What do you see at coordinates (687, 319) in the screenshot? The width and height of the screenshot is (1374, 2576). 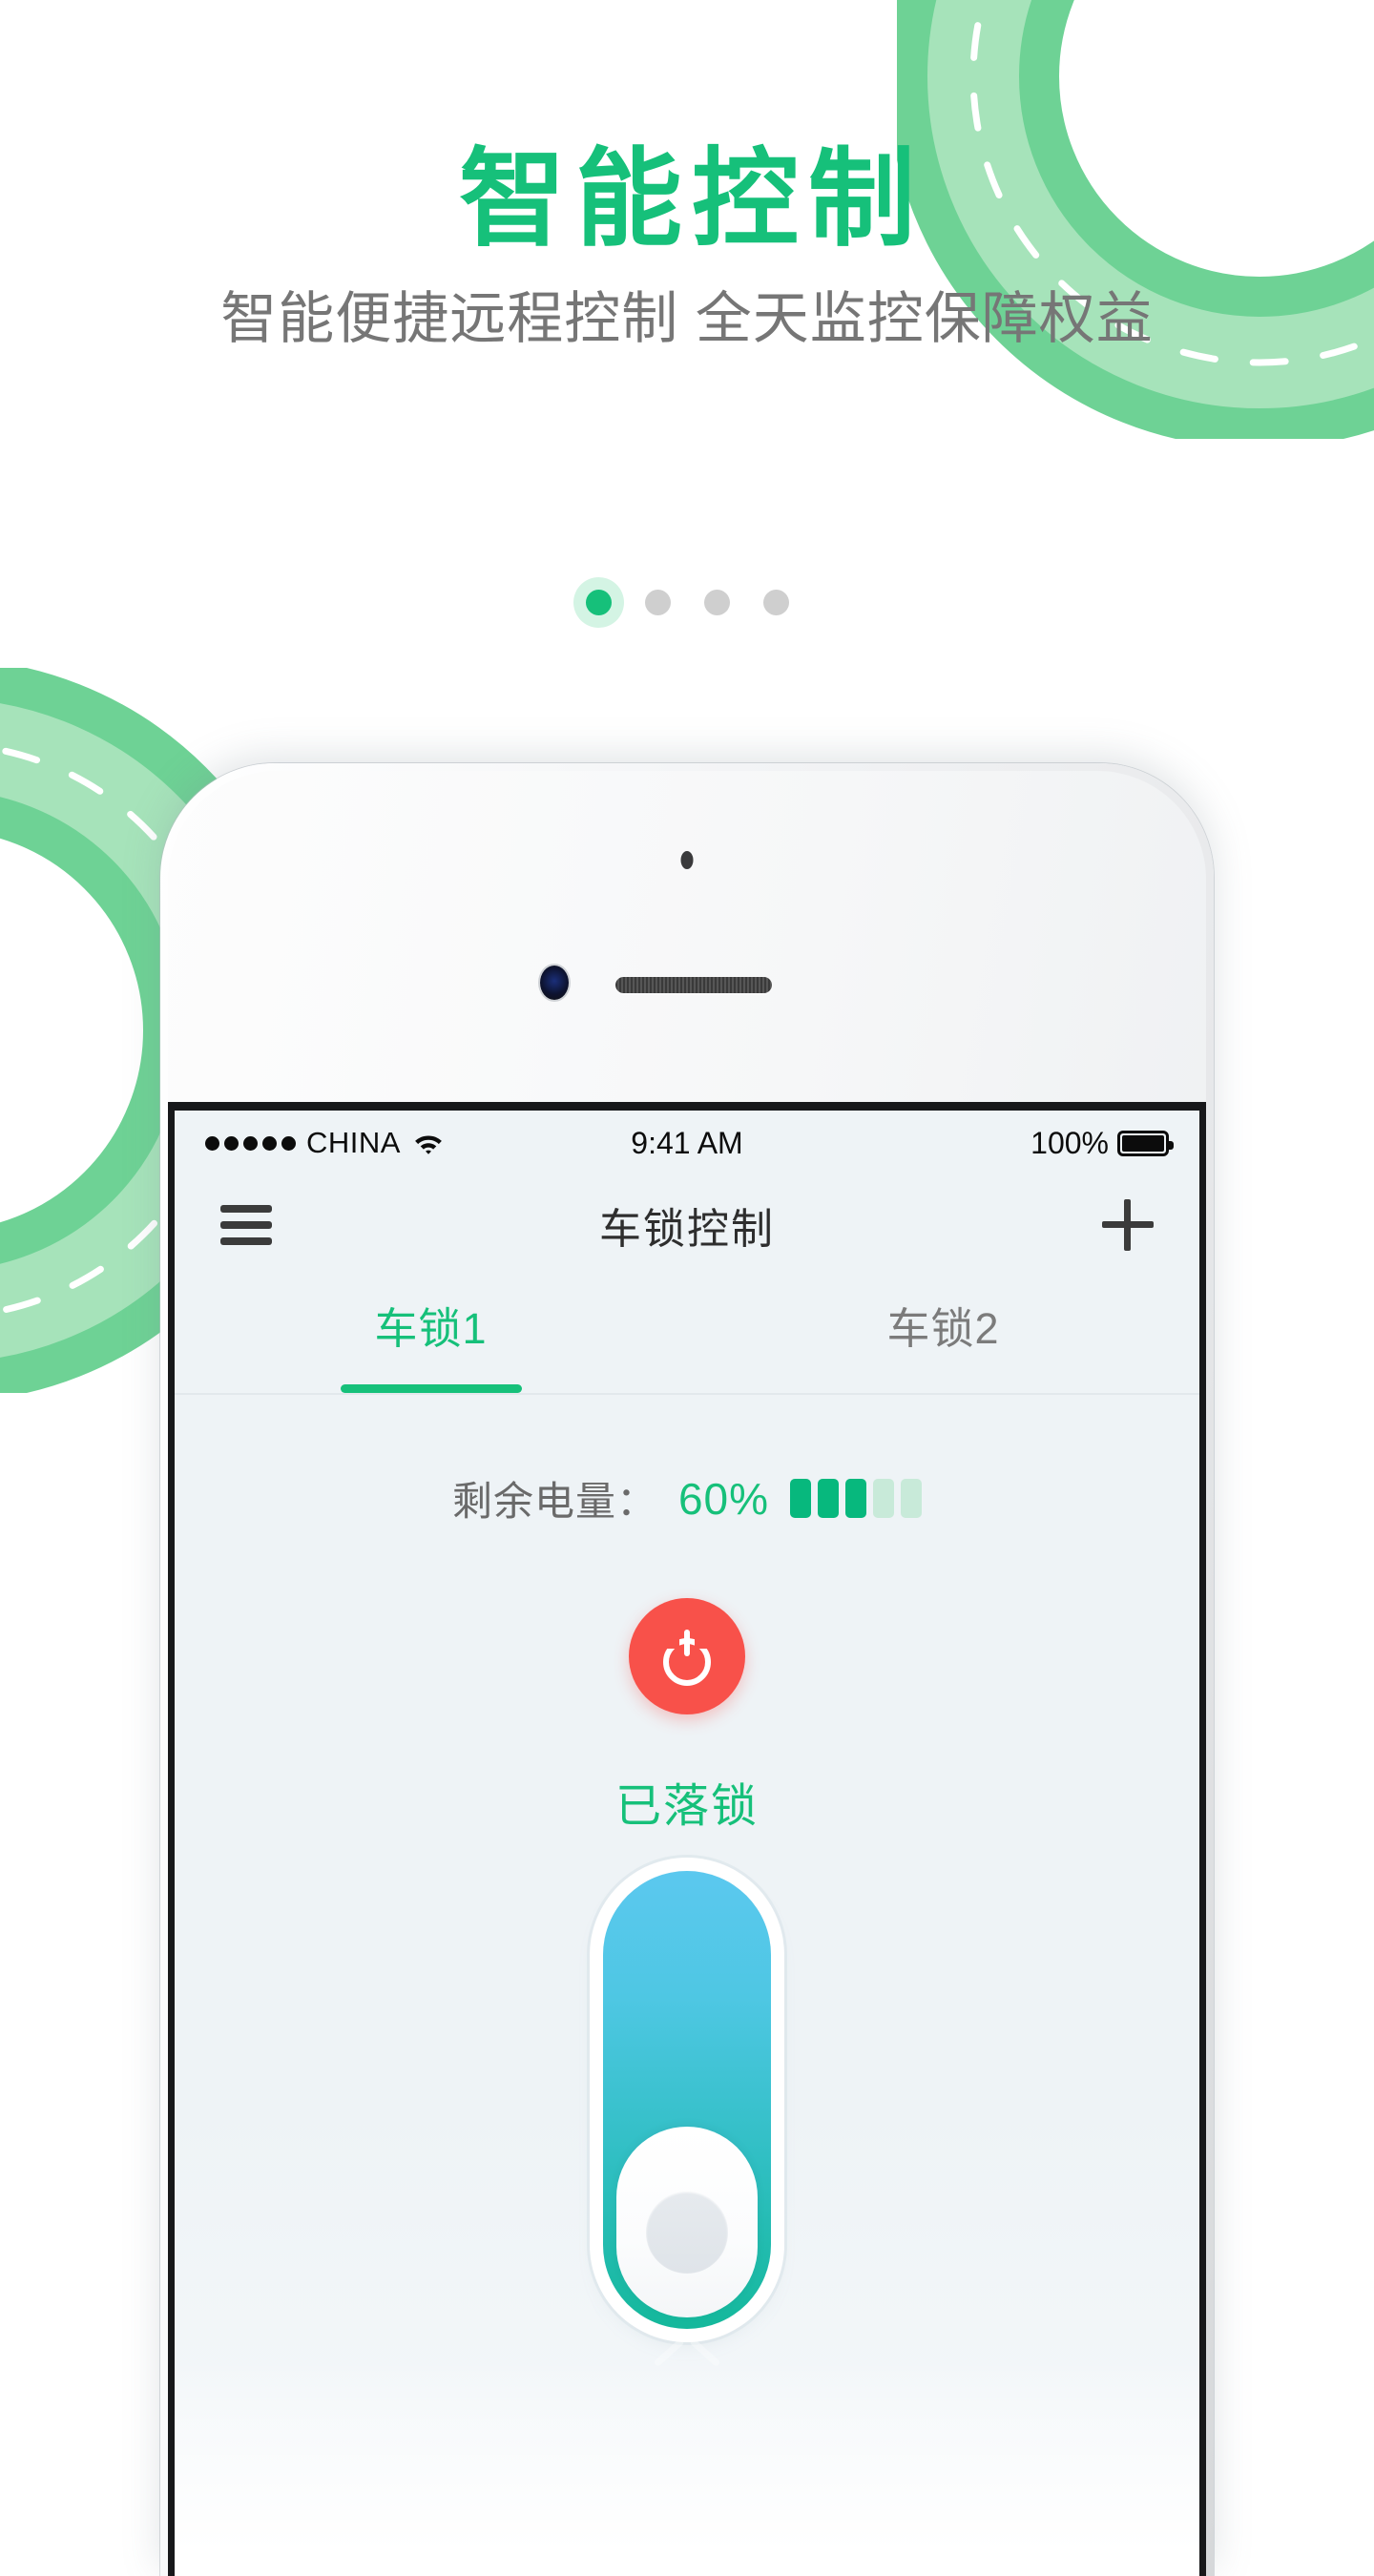 I see `page-subtitle: 智能便捷远程控制 全天监控保障权益` at bounding box center [687, 319].